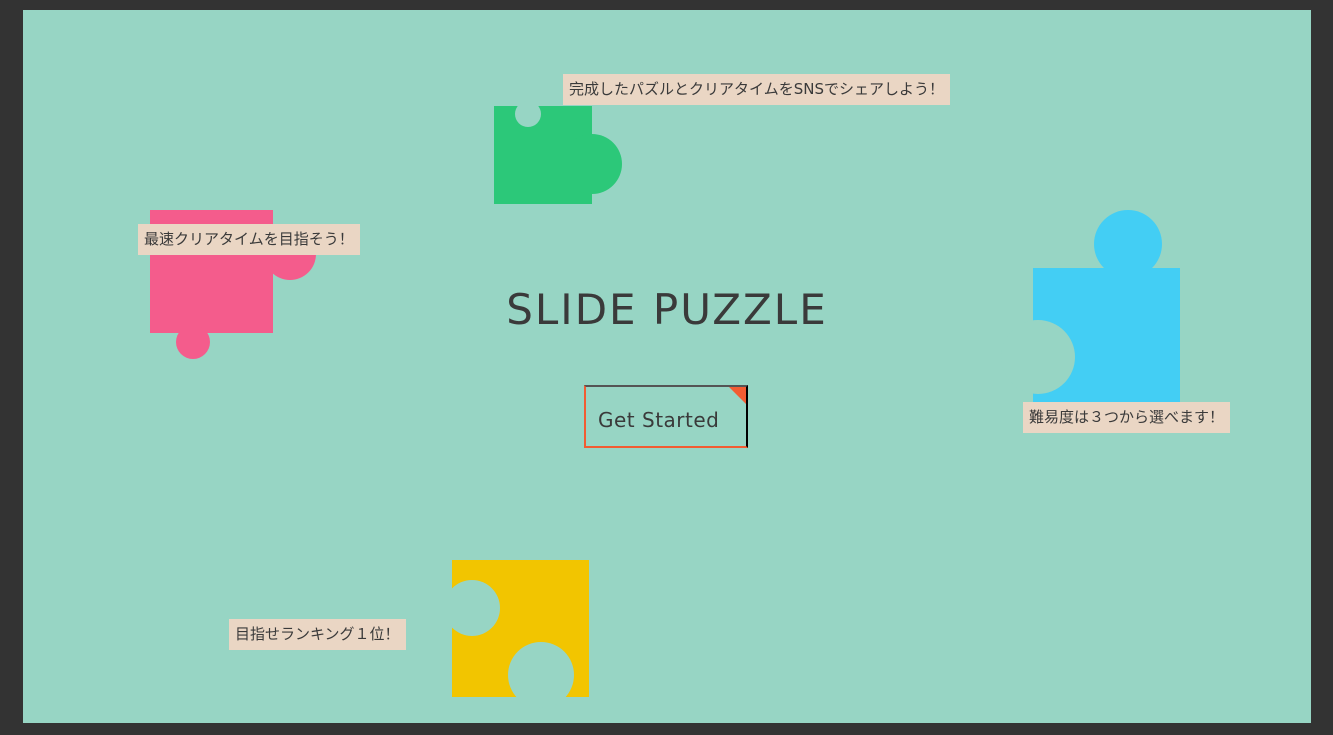 The width and height of the screenshot is (1333, 735). What do you see at coordinates (756, 89) in the screenshot?
I see `share-callout: 完成したパズルとクリアタイムをSNSでシェアしよう！` at bounding box center [756, 89].